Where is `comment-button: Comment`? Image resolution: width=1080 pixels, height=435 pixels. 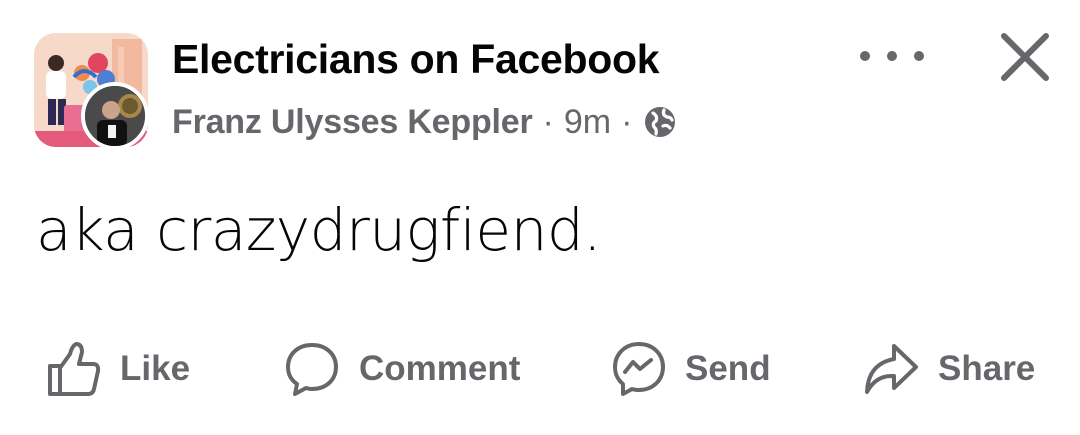
comment-button: Comment is located at coordinates (401, 369).